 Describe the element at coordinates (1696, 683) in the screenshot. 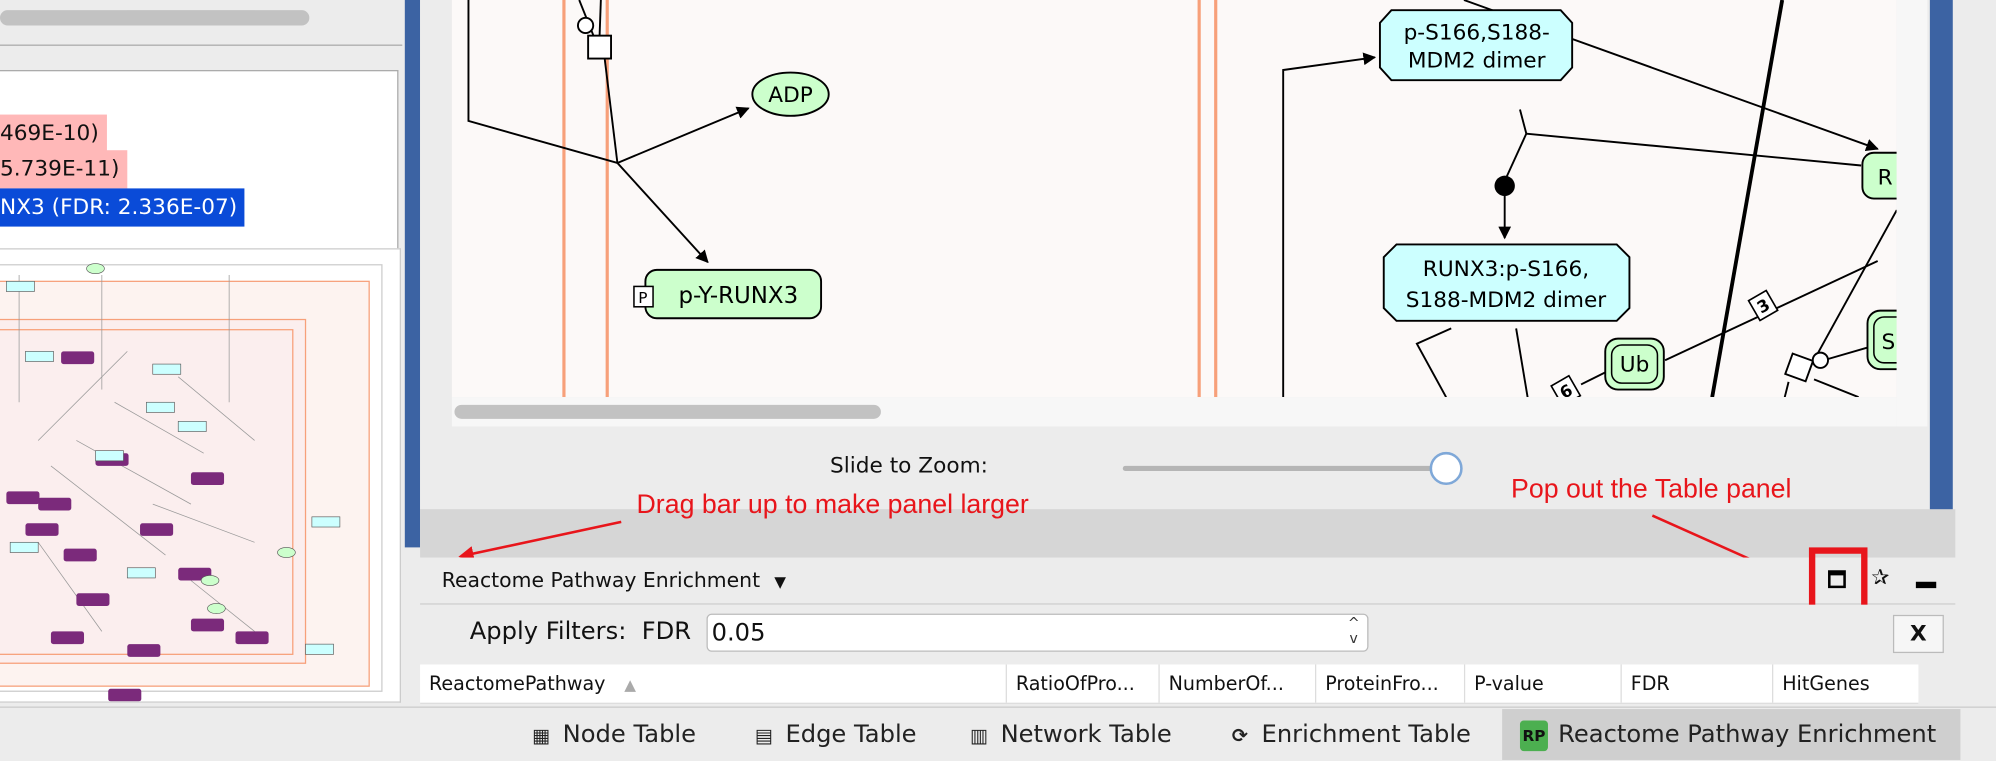

I see `column-header: FDR` at that location.